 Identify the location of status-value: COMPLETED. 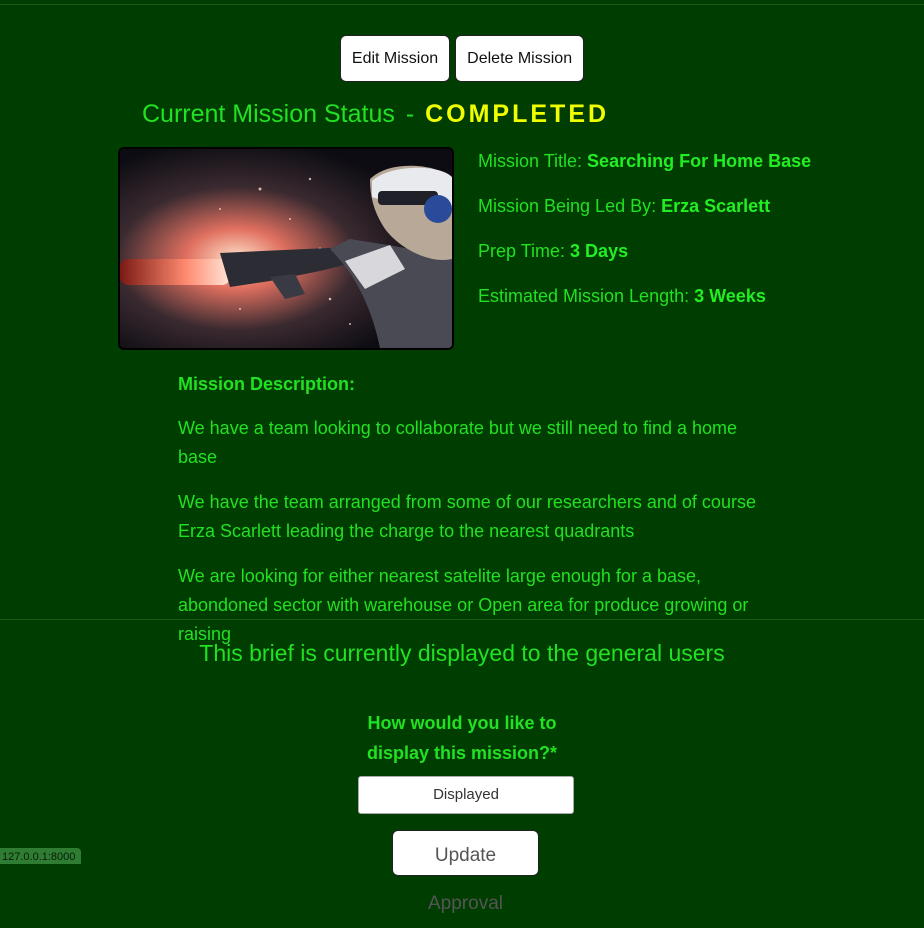
(517, 114).